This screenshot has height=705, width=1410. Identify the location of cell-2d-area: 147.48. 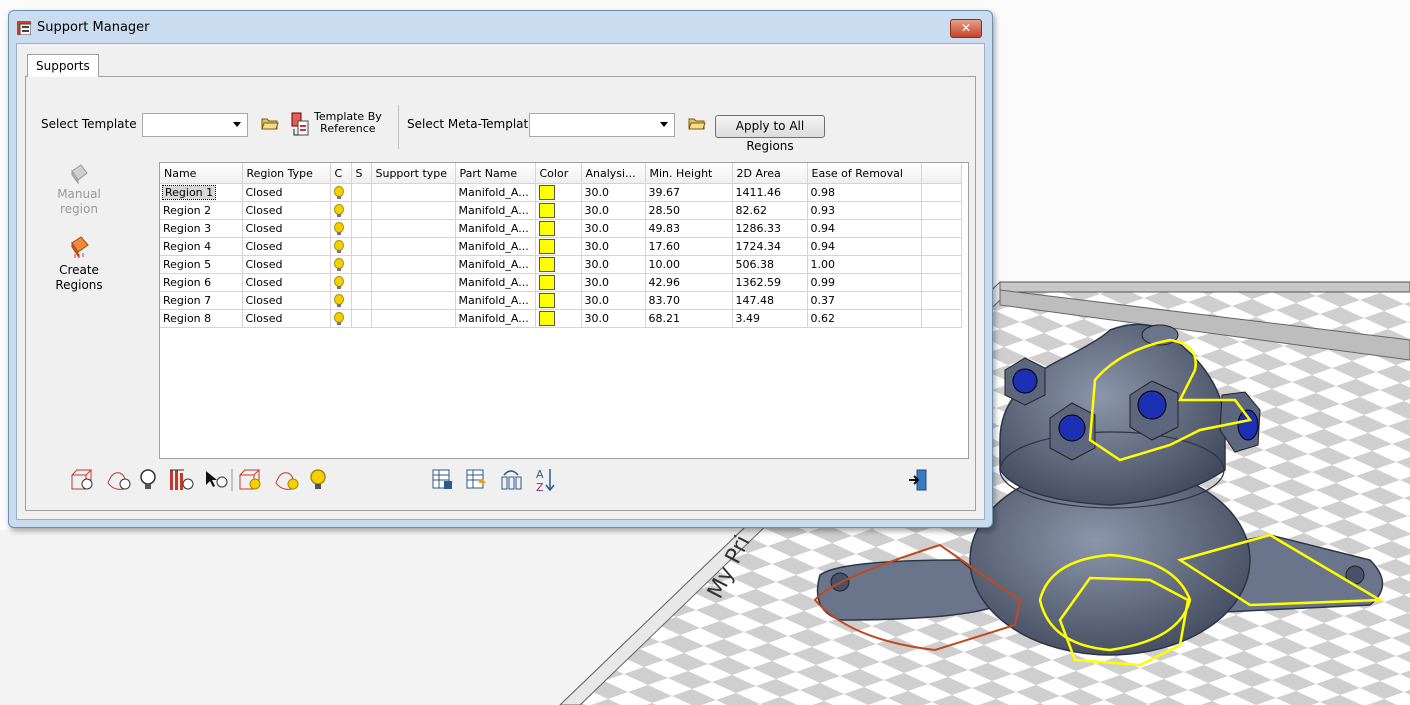
(770, 300).